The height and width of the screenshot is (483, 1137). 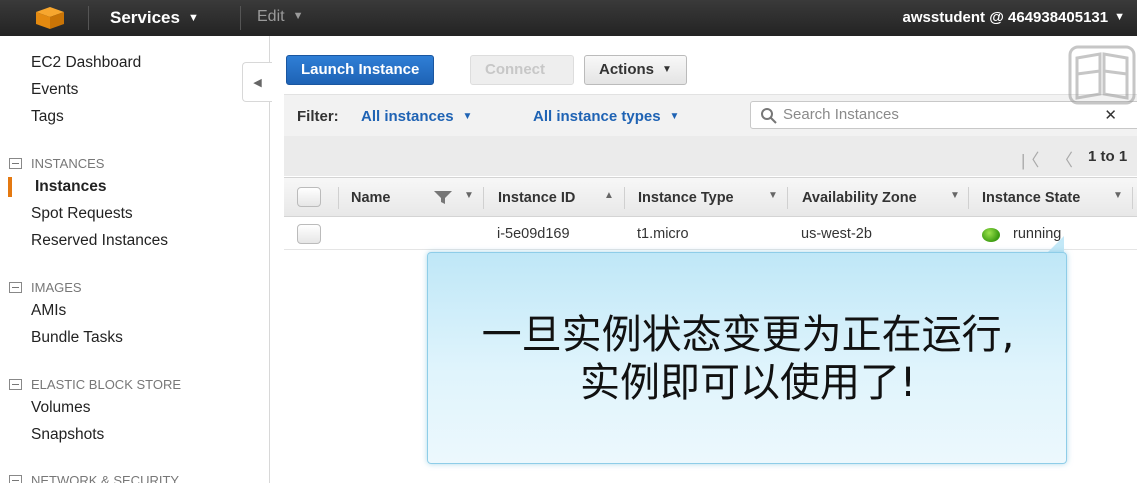 What do you see at coordinates (145, 17) in the screenshot?
I see `services-label: Services` at bounding box center [145, 17].